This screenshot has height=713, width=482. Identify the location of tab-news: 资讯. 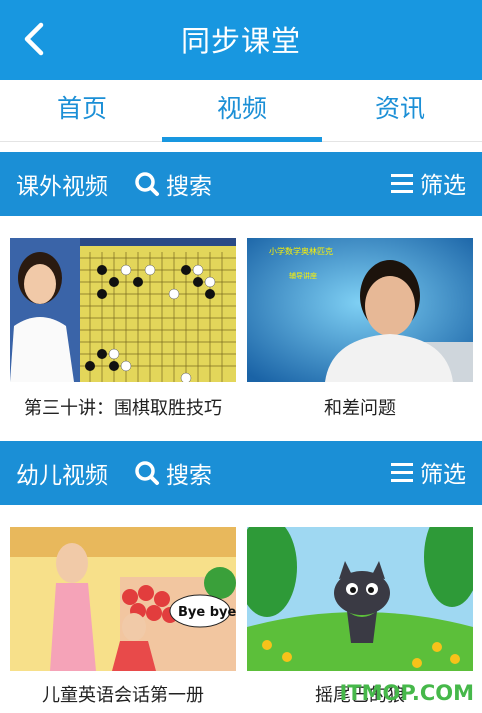
(400, 111).